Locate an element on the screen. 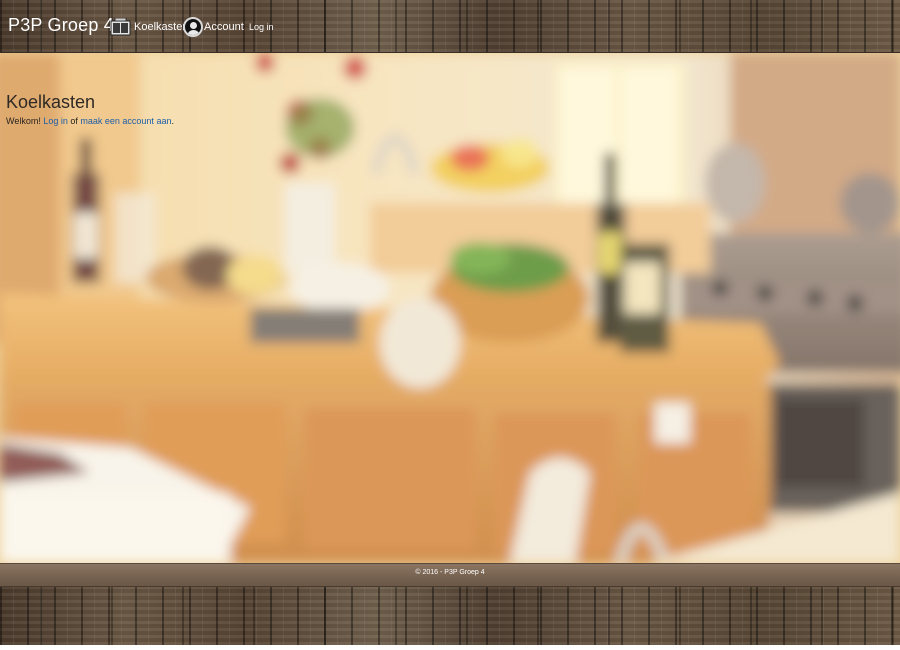 The width and height of the screenshot is (900, 650). welcome-suffix: . is located at coordinates (172, 121).